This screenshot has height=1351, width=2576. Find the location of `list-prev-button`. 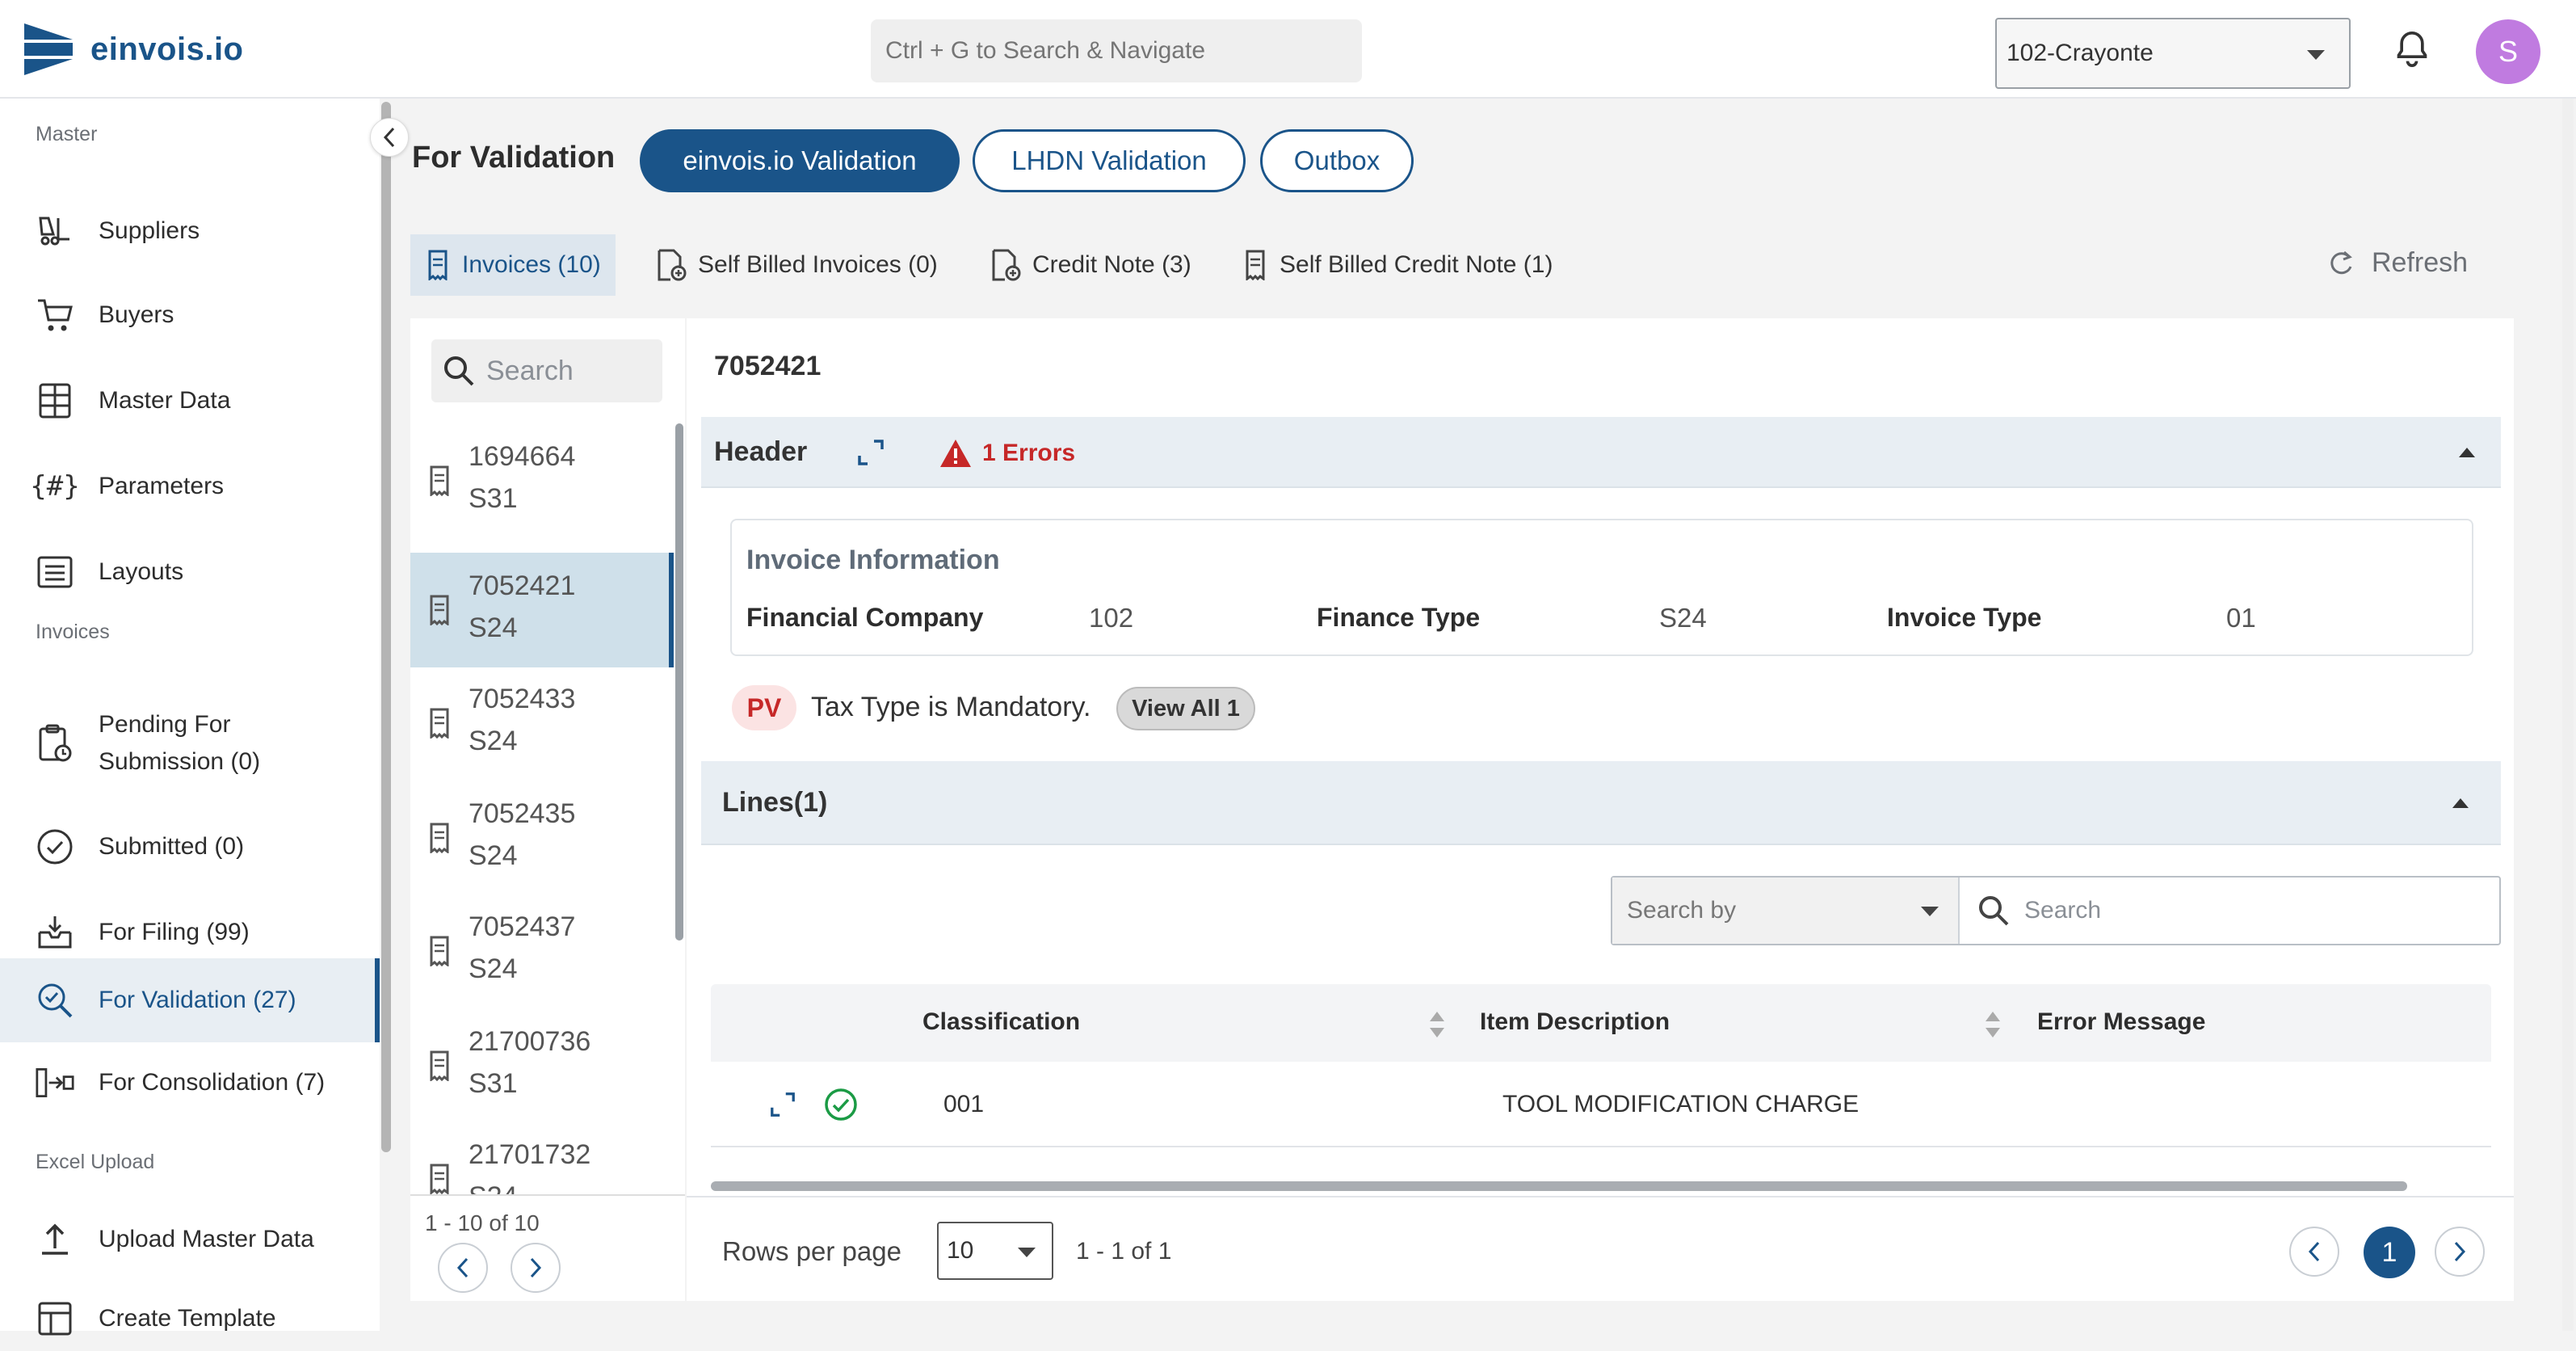

list-prev-button is located at coordinates (463, 1268).